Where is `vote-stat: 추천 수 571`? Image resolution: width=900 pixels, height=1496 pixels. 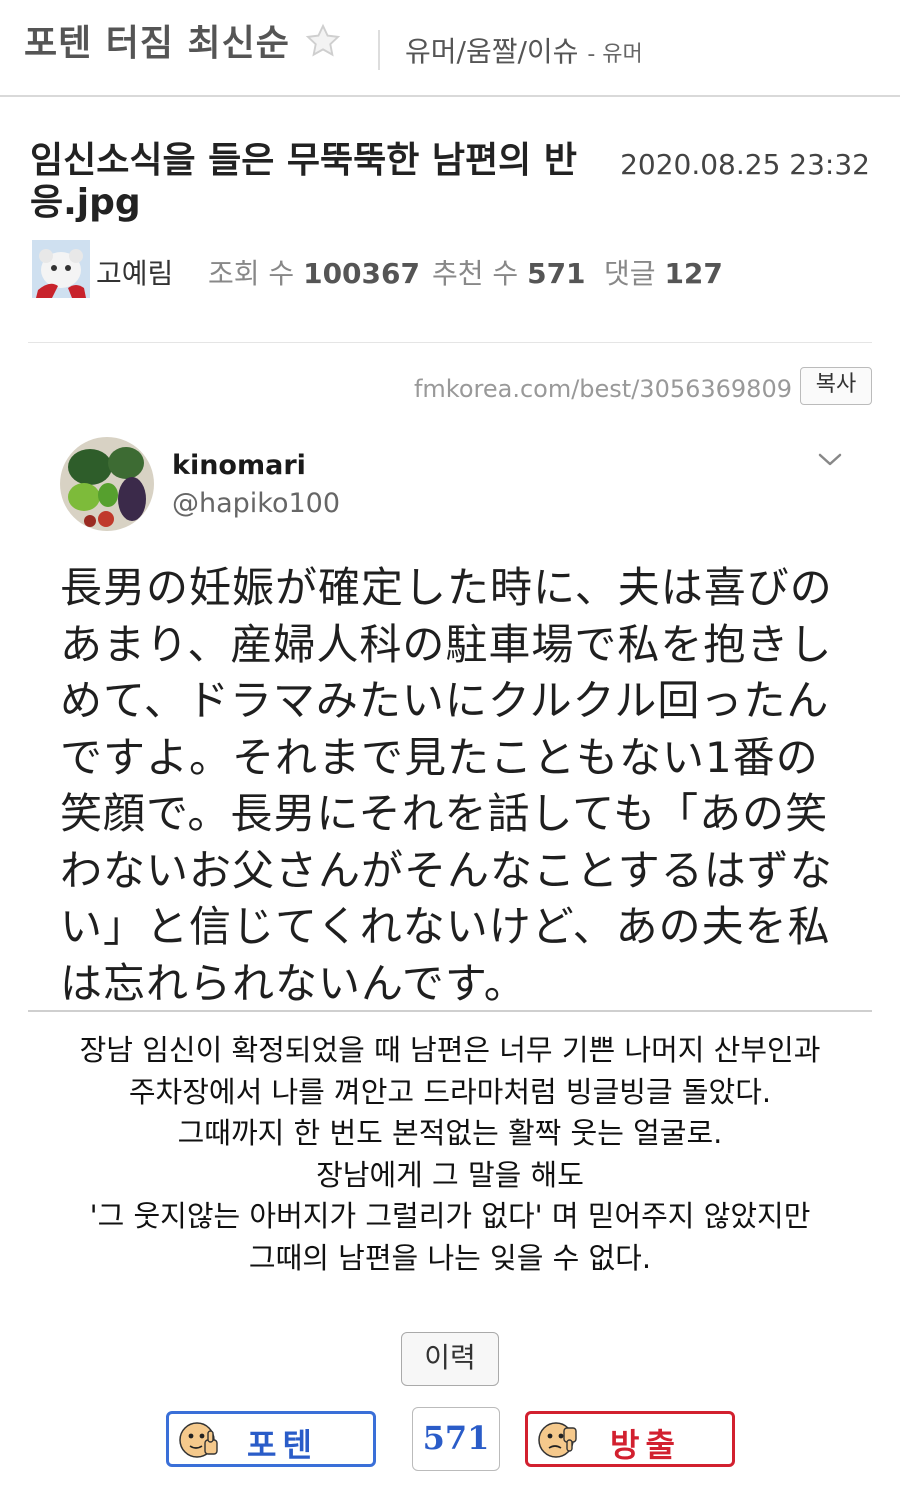
vote-stat: 추천 수 571 is located at coordinates (509, 272).